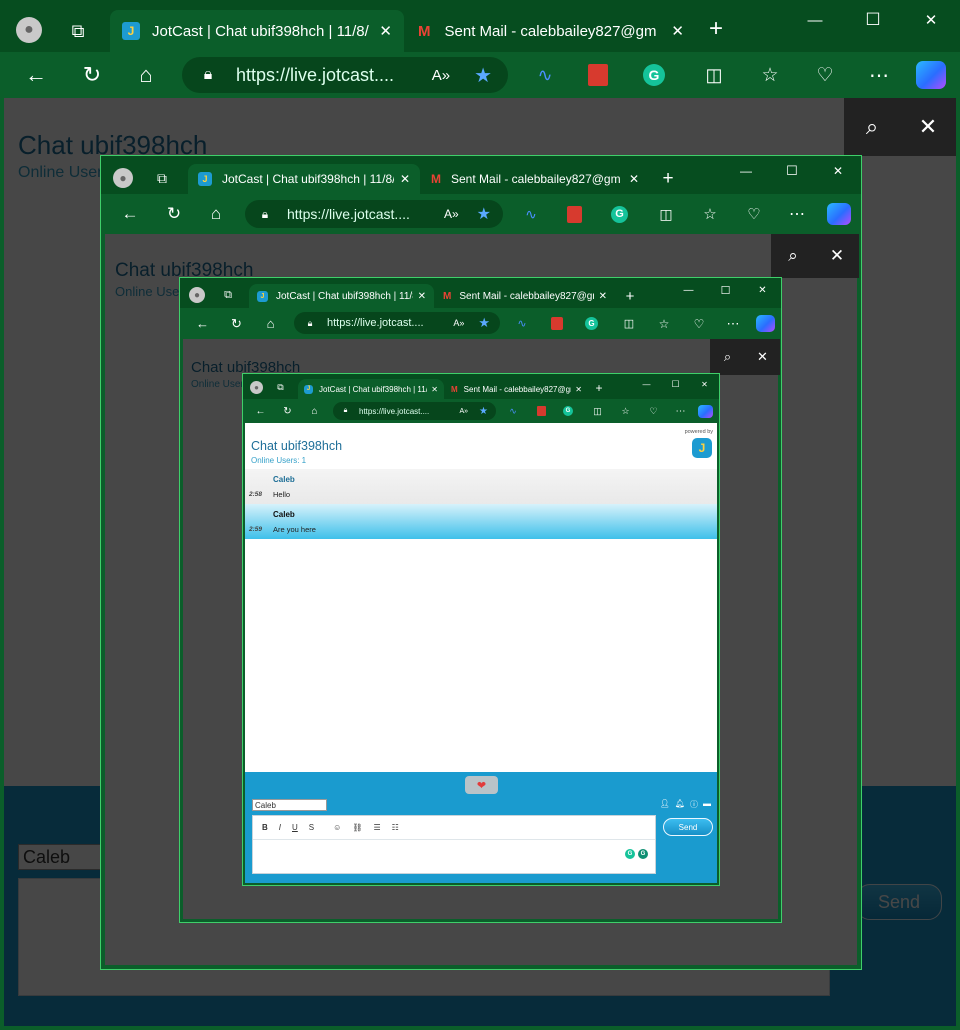 The image size is (960, 1030). I want to click on message-editor: B I U S ☺ ⛓︎ ☰ ☷ G G, so click(454, 844).